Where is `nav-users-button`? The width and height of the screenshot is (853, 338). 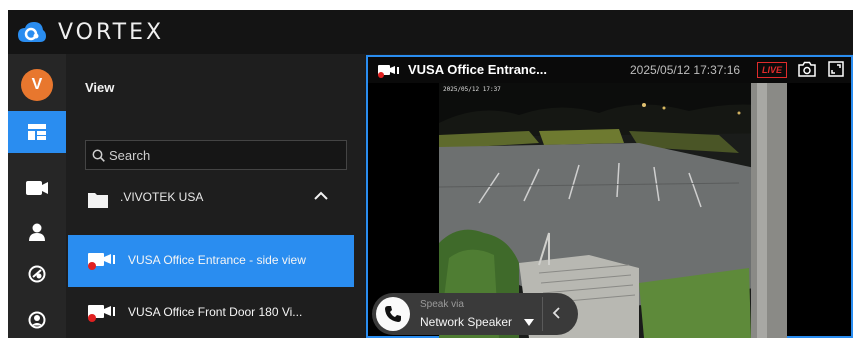
nav-users-button is located at coordinates (37, 232).